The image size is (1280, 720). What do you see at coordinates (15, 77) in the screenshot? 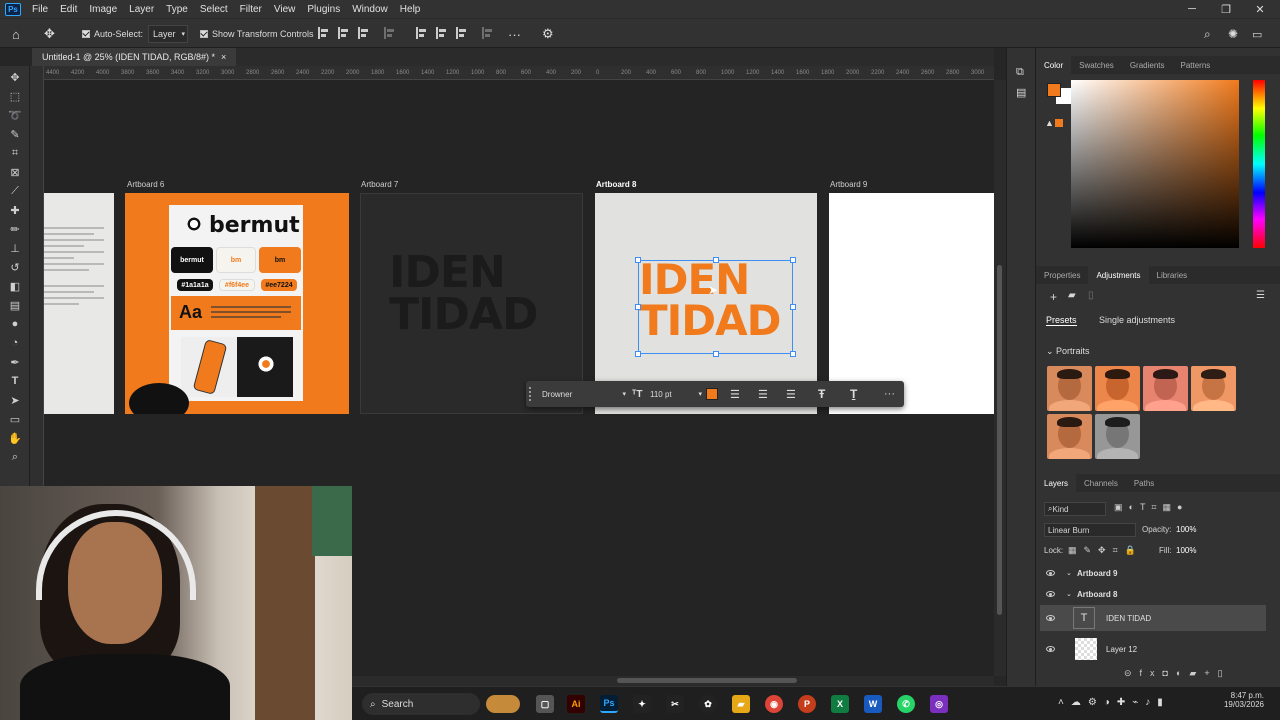
I see `move-tool-icon: ✥` at bounding box center [15, 77].